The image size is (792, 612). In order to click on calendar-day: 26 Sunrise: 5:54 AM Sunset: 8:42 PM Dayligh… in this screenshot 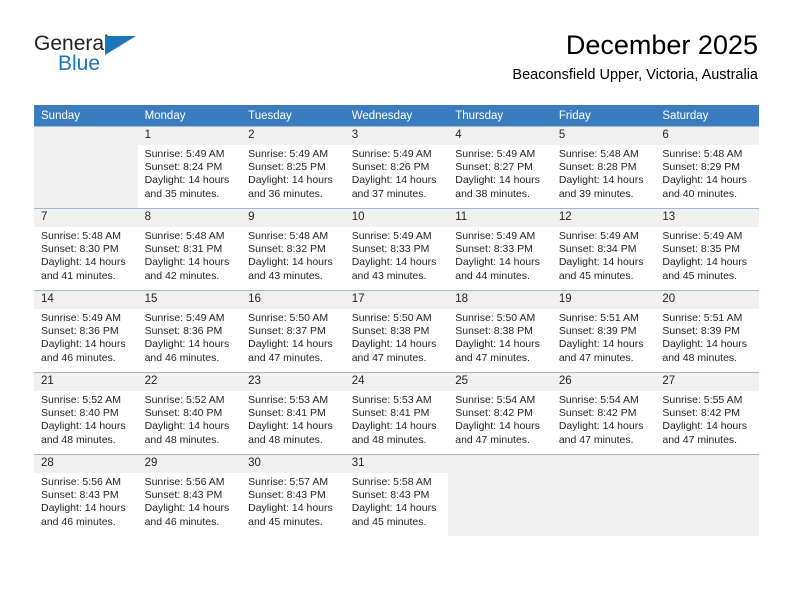, I will do `click(603, 413)`.